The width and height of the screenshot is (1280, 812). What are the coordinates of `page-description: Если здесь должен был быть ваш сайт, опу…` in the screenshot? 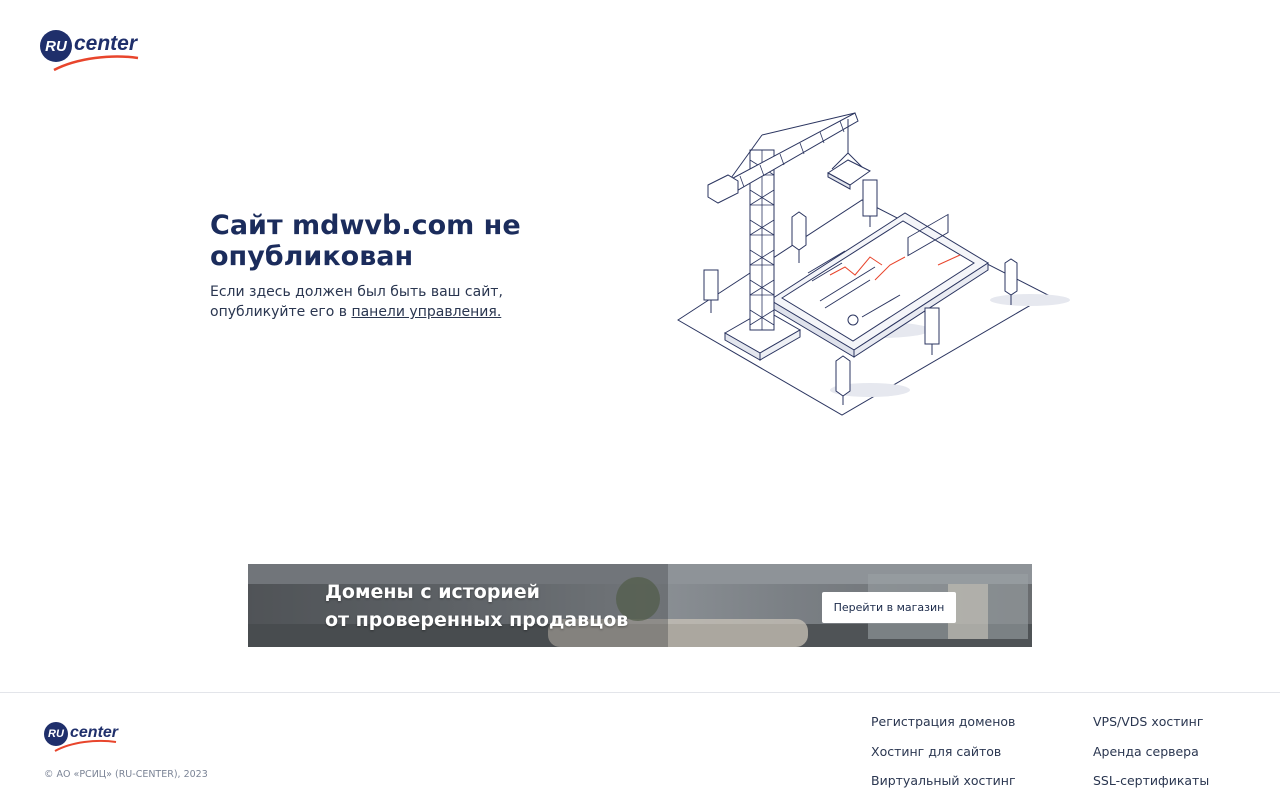 It's located at (390, 302).